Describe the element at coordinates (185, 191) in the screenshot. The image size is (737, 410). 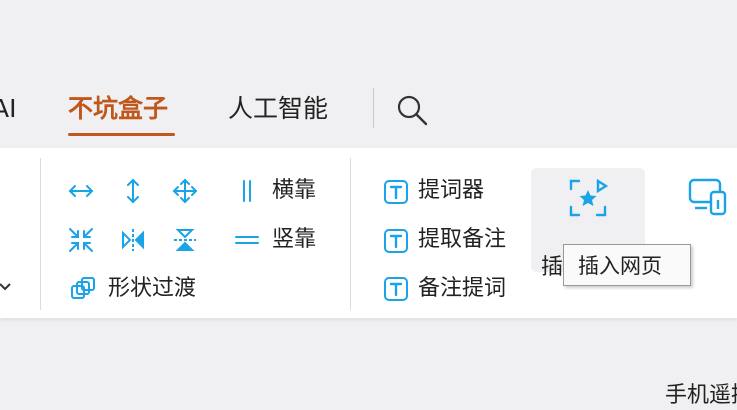
I see `move-arrows-icon` at that location.